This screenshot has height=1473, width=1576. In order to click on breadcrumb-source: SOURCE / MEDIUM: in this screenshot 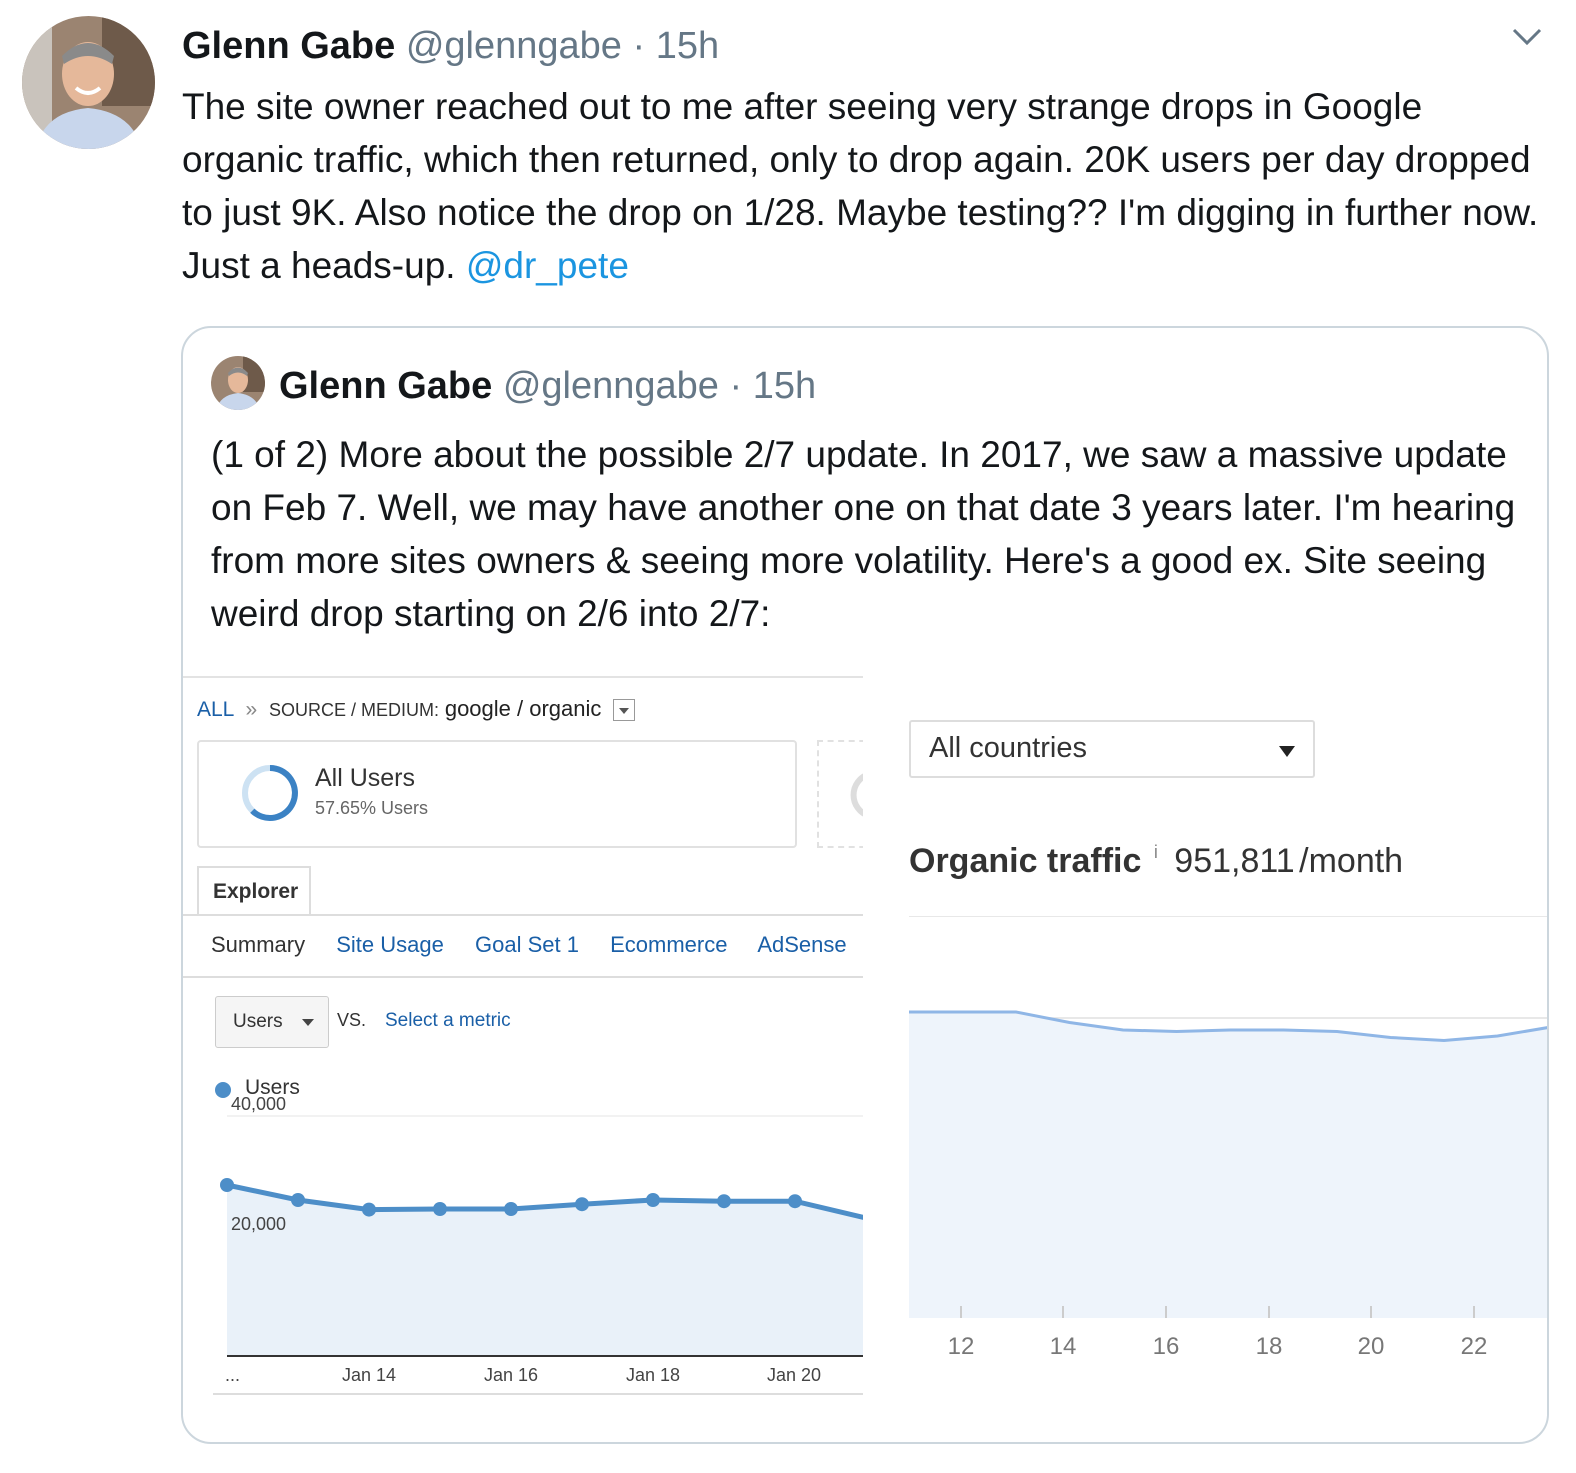, I will do `click(353, 710)`.